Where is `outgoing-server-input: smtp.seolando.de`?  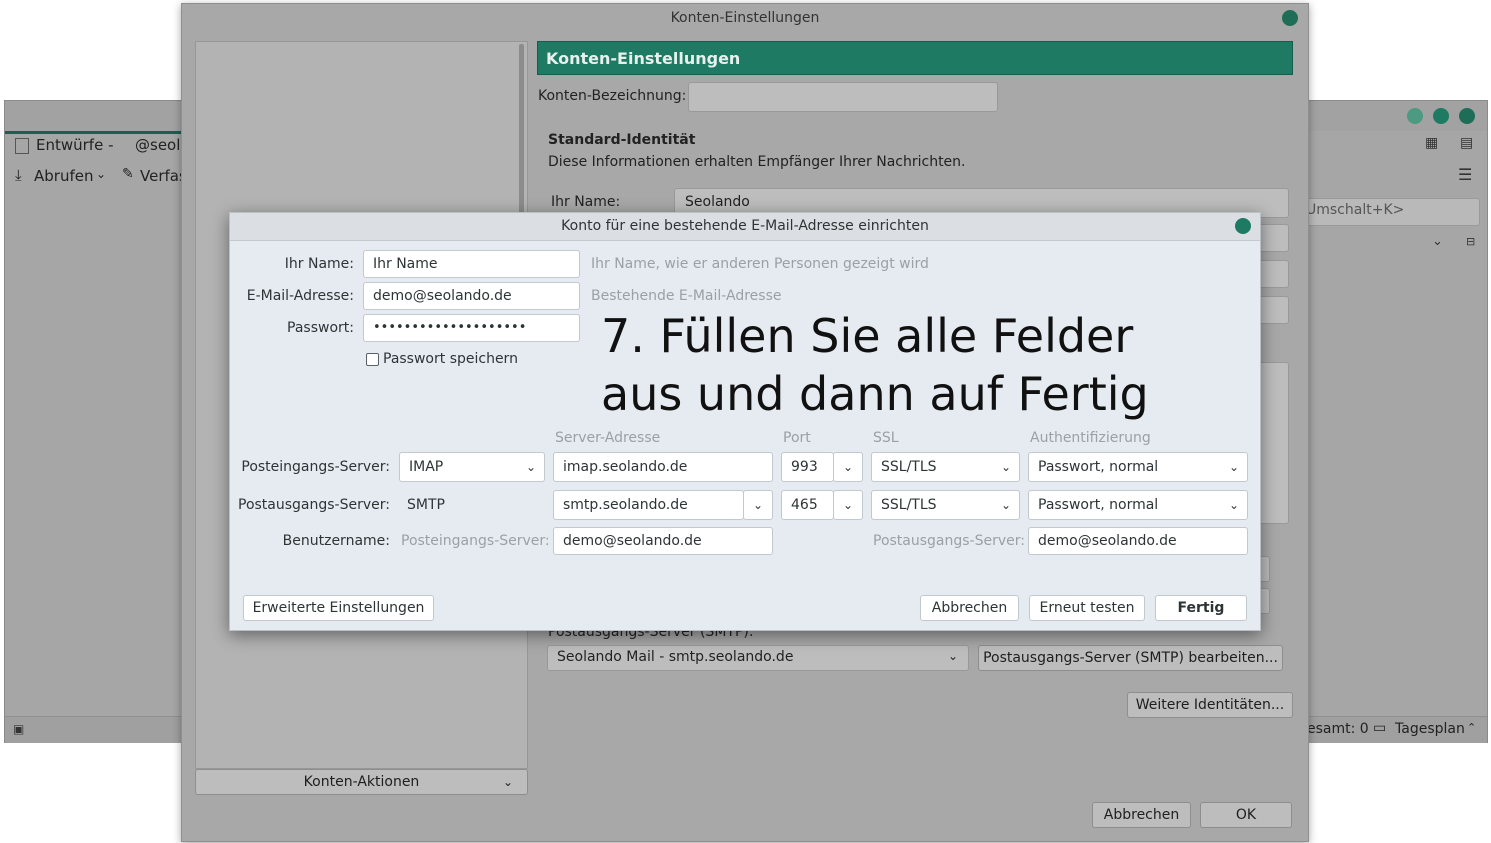
outgoing-server-input: smtp.seolando.de is located at coordinates (648, 505).